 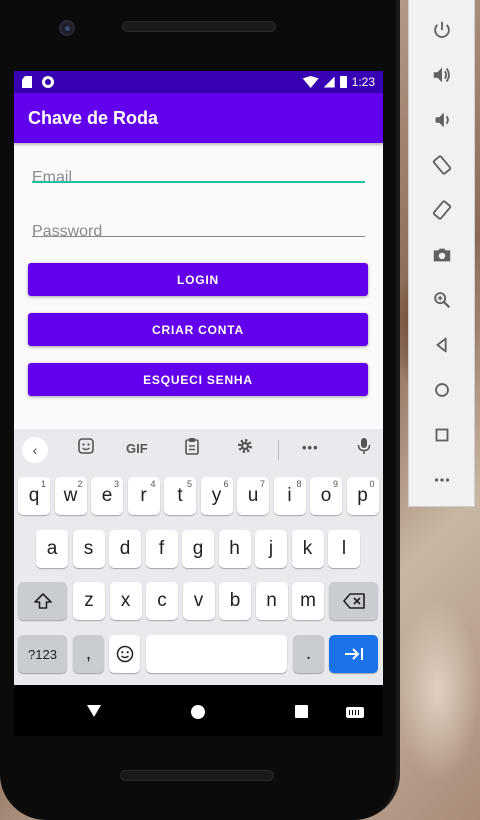 What do you see at coordinates (161, 549) in the screenshot?
I see `key-f: f` at bounding box center [161, 549].